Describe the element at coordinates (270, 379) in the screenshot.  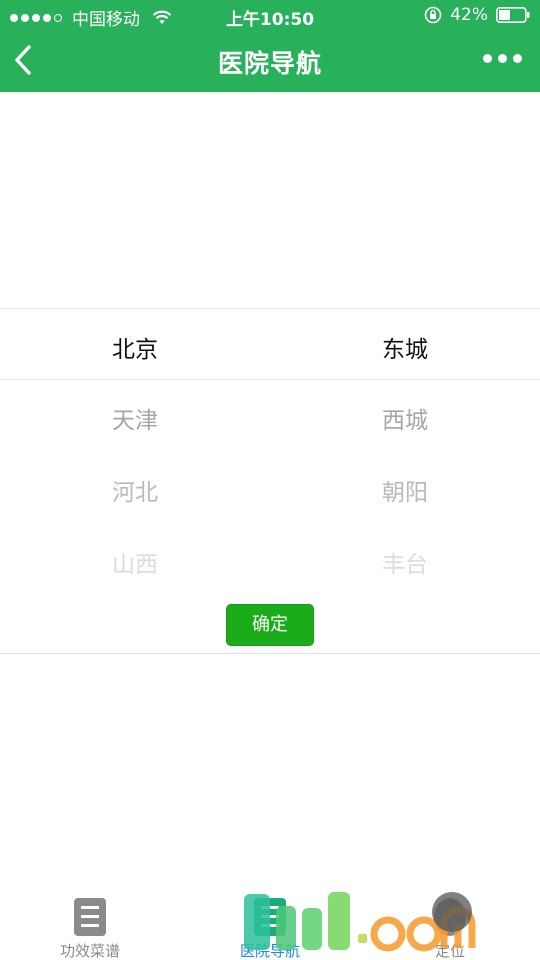
I see `picker-selection-divider` at that location.